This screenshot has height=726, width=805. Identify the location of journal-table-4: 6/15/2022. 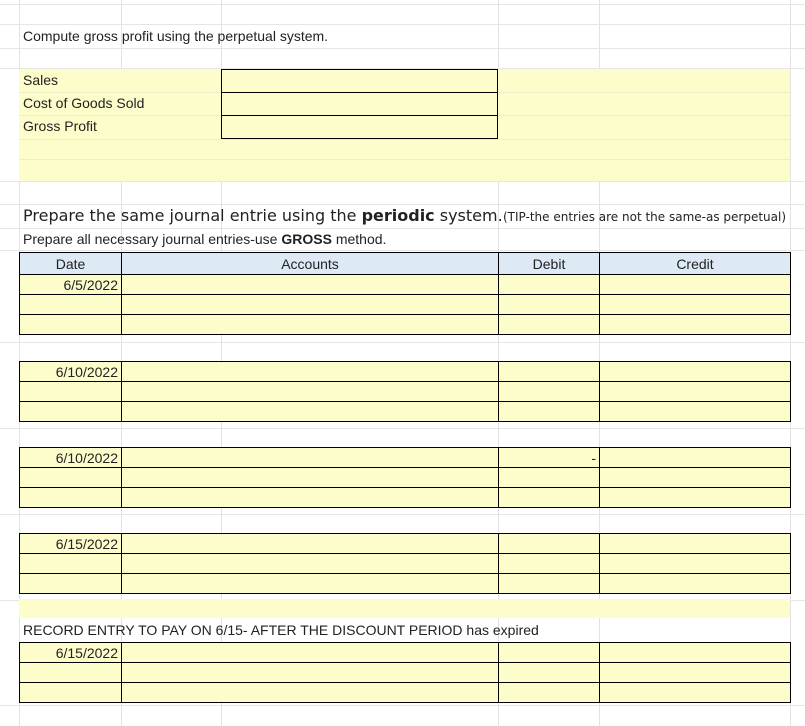
(405, 563).